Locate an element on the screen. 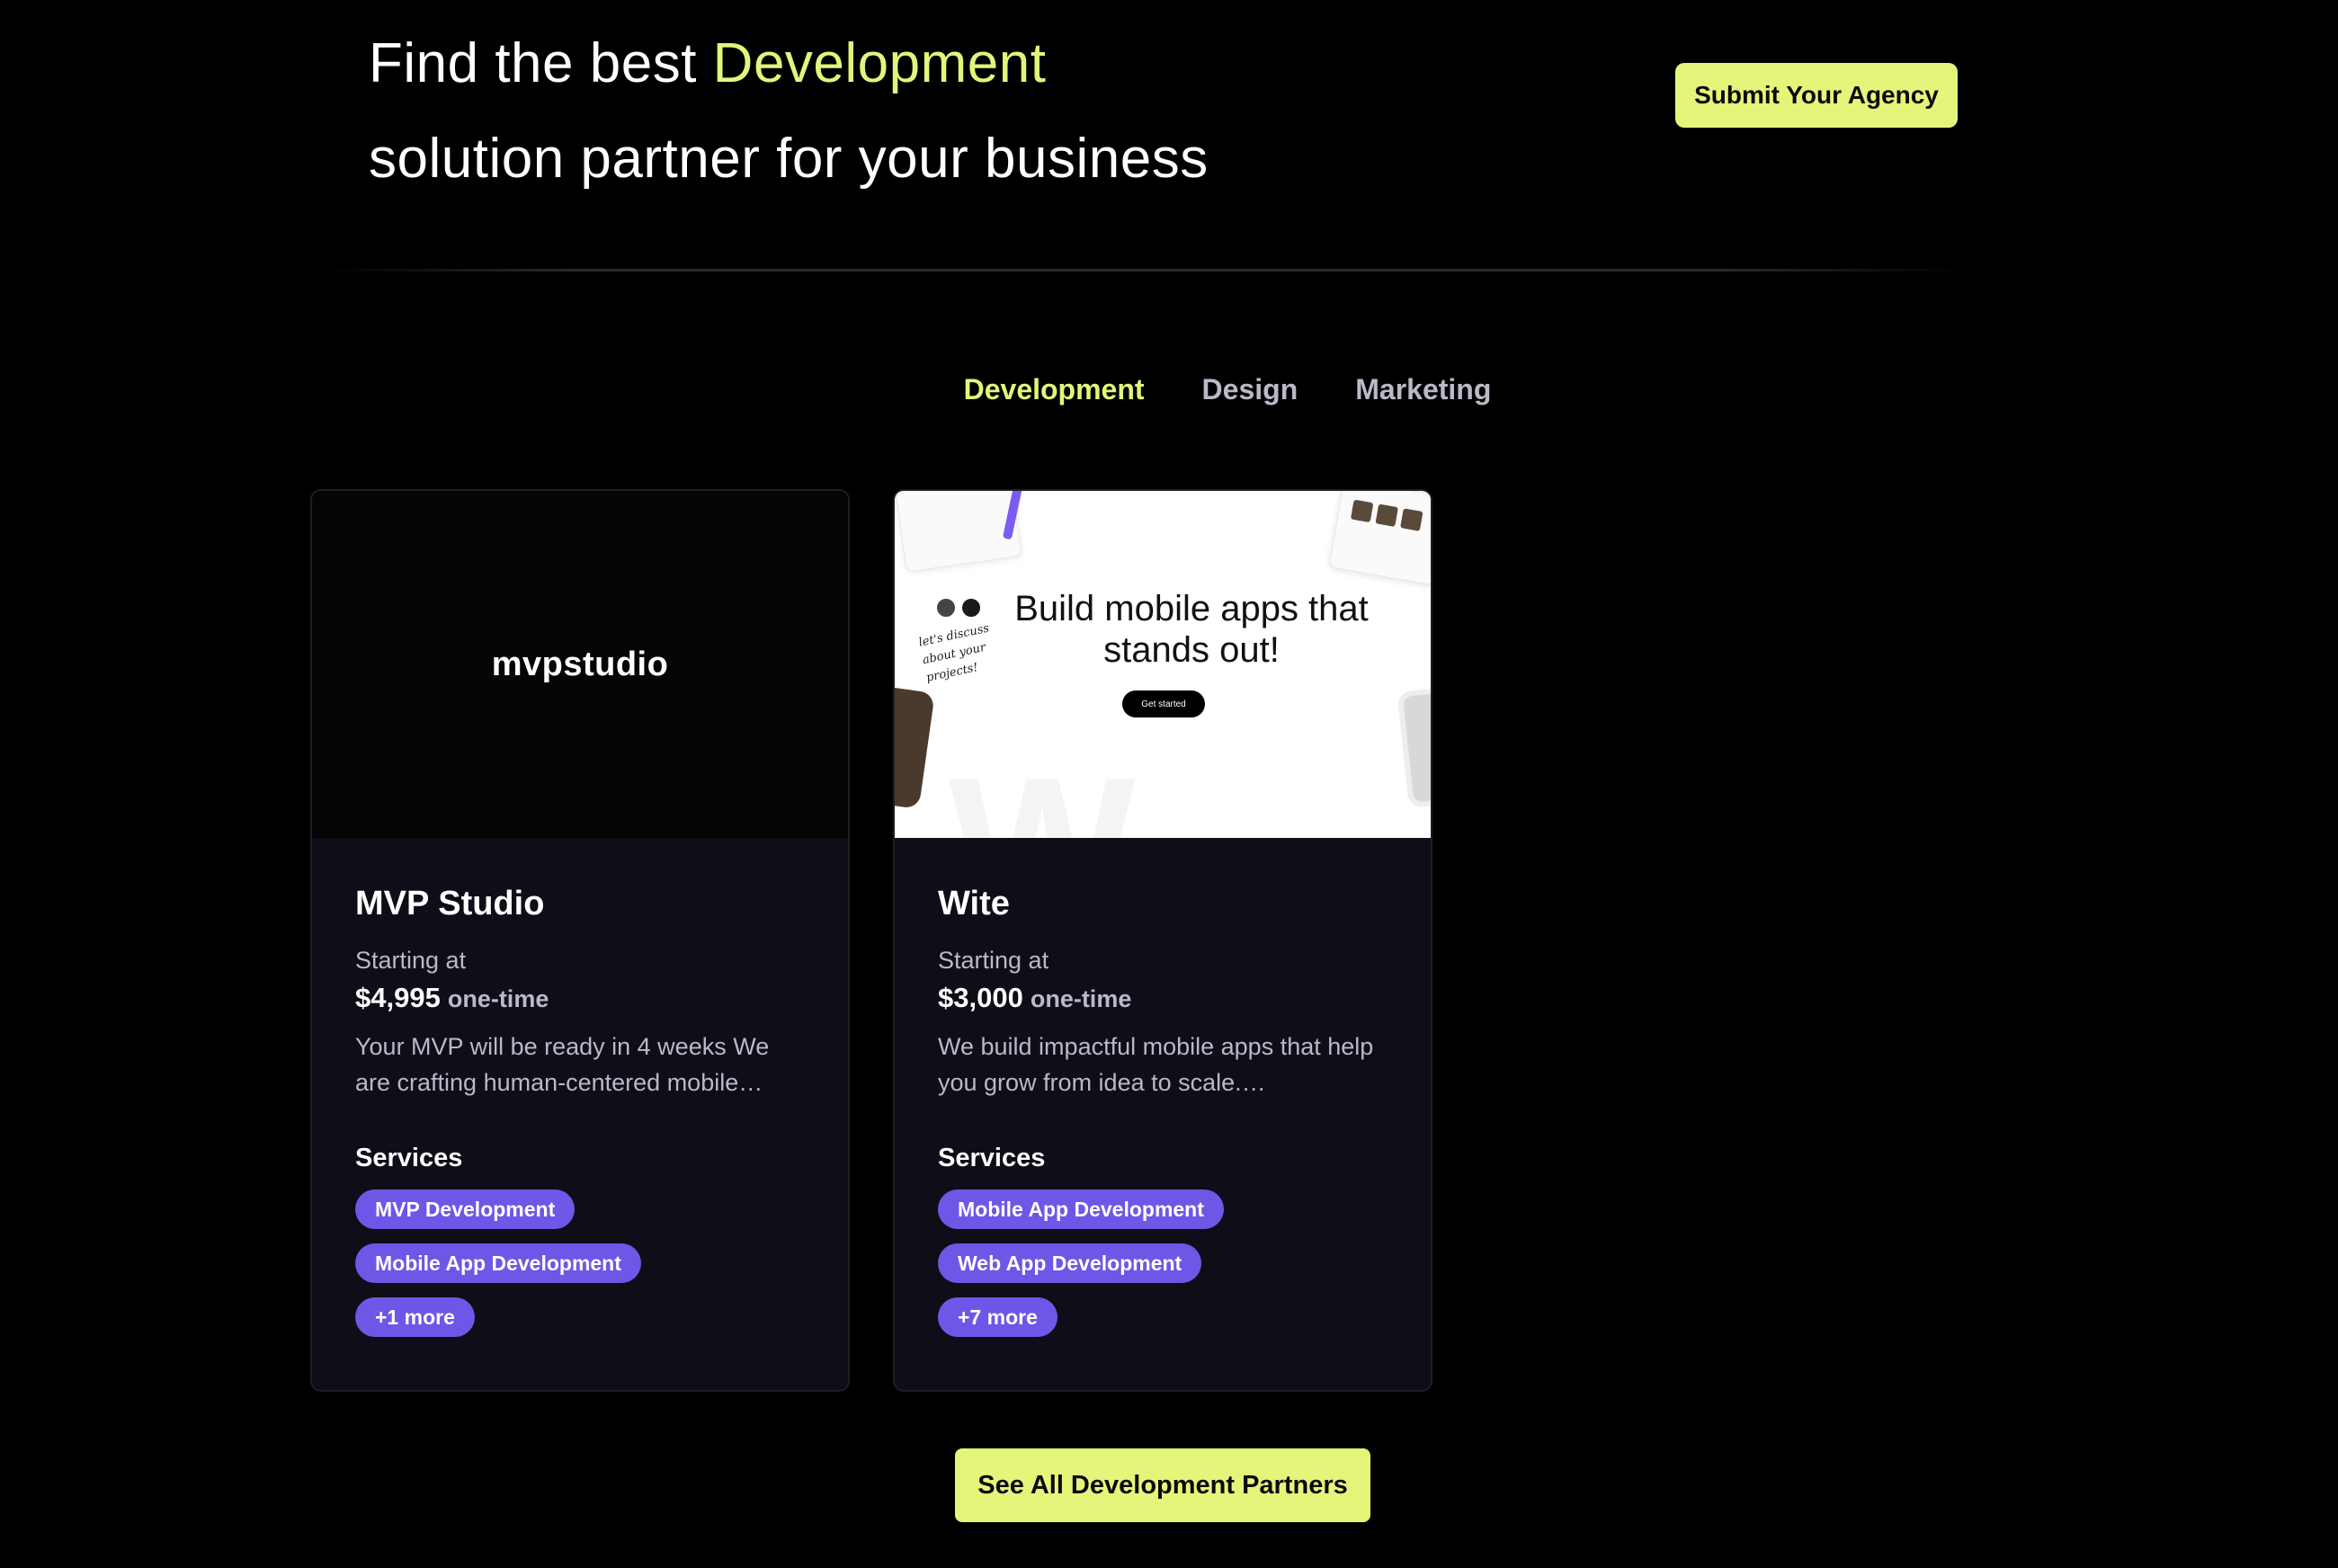  screenshot-thumbnail is located at coordinates (1379, 538).